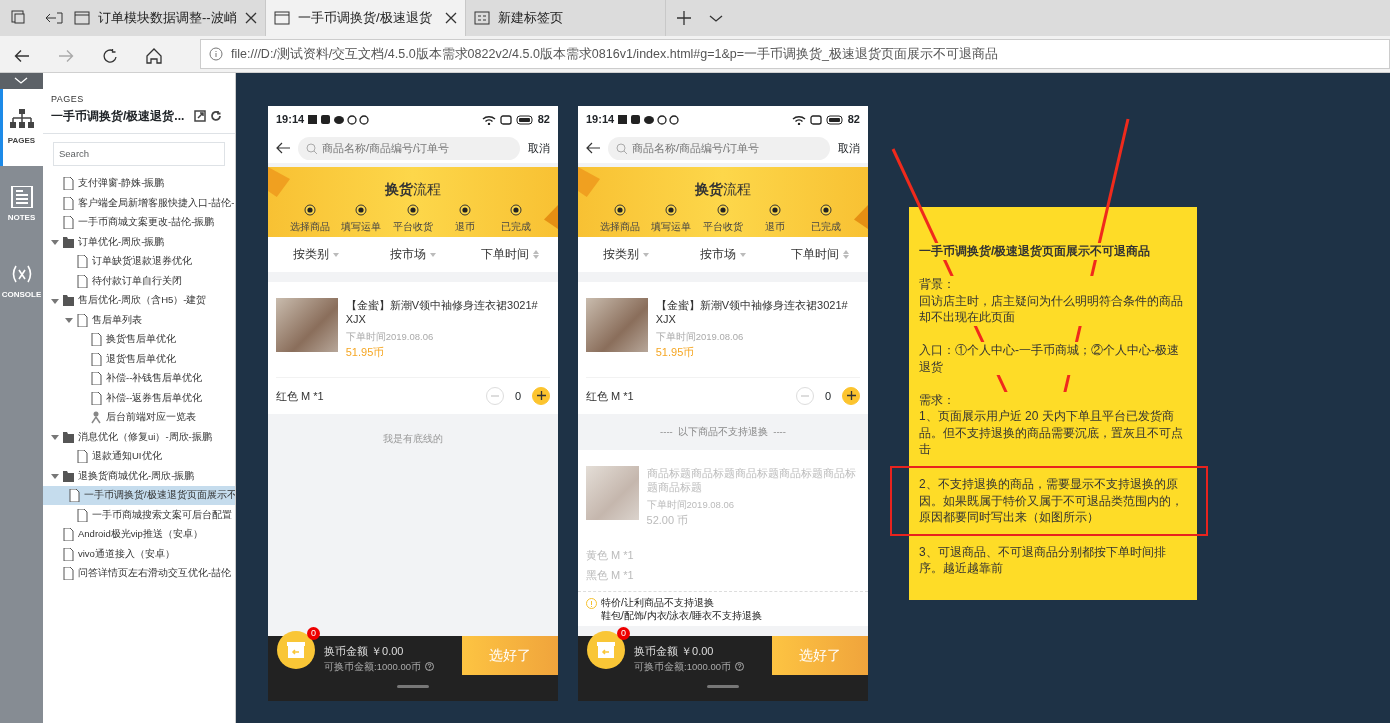 The width and height of the screenshot is (1390, 723). What do you see at coordinates (139, 456) in the screenshot?
I see `page-tree-item: 退款通知UI优化` at bounding box center [139, 456].